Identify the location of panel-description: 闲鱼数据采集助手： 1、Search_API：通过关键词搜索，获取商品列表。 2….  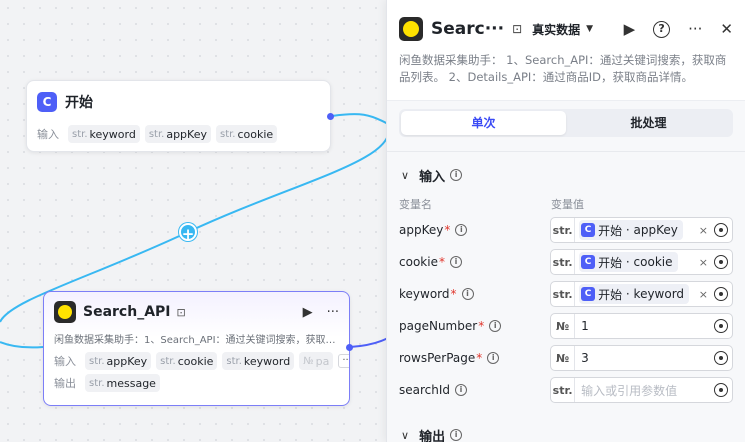
(563, 68).